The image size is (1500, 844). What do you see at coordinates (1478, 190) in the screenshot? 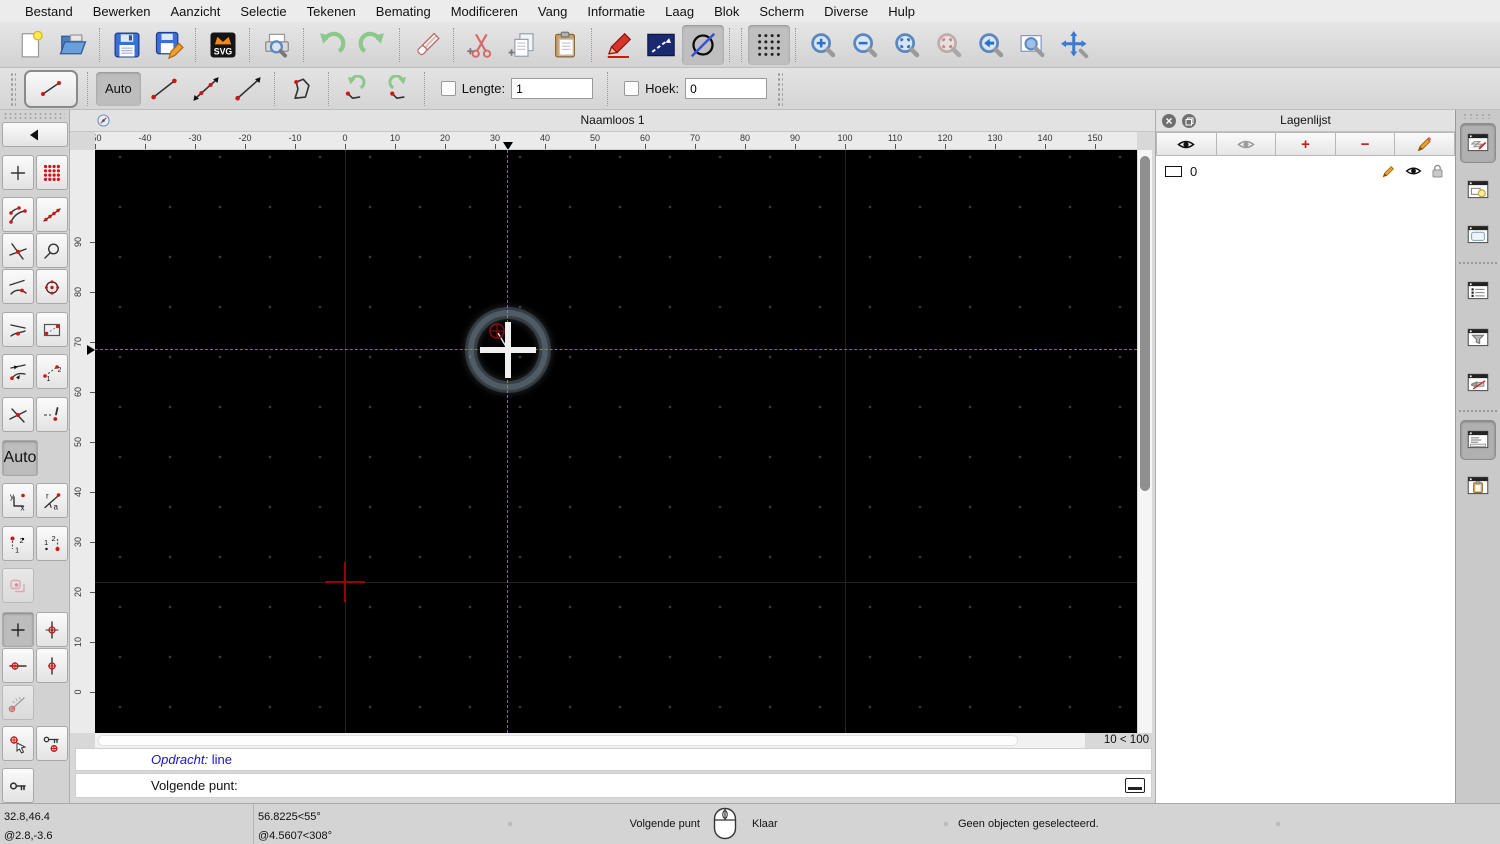
I see `dock-block-list-button` at bounding box center [1478, 190].